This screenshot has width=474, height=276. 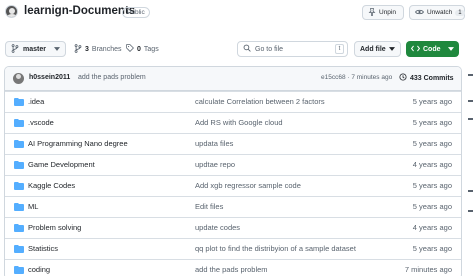 What do you see at coordinates (372, 12) in the screenshot?
I see `pin-icon` at bounding box center [372, 12].